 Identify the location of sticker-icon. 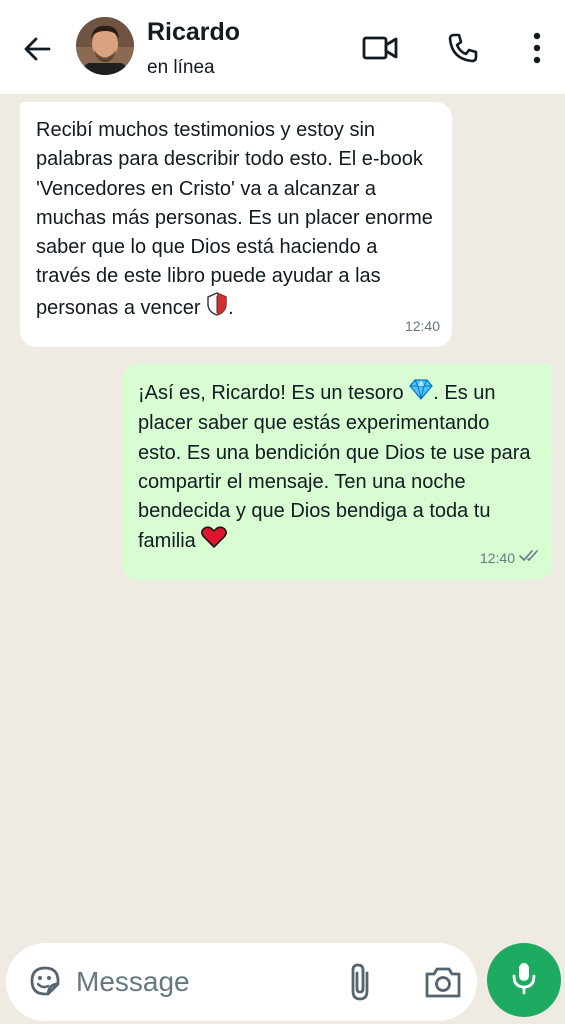
(45, 981).